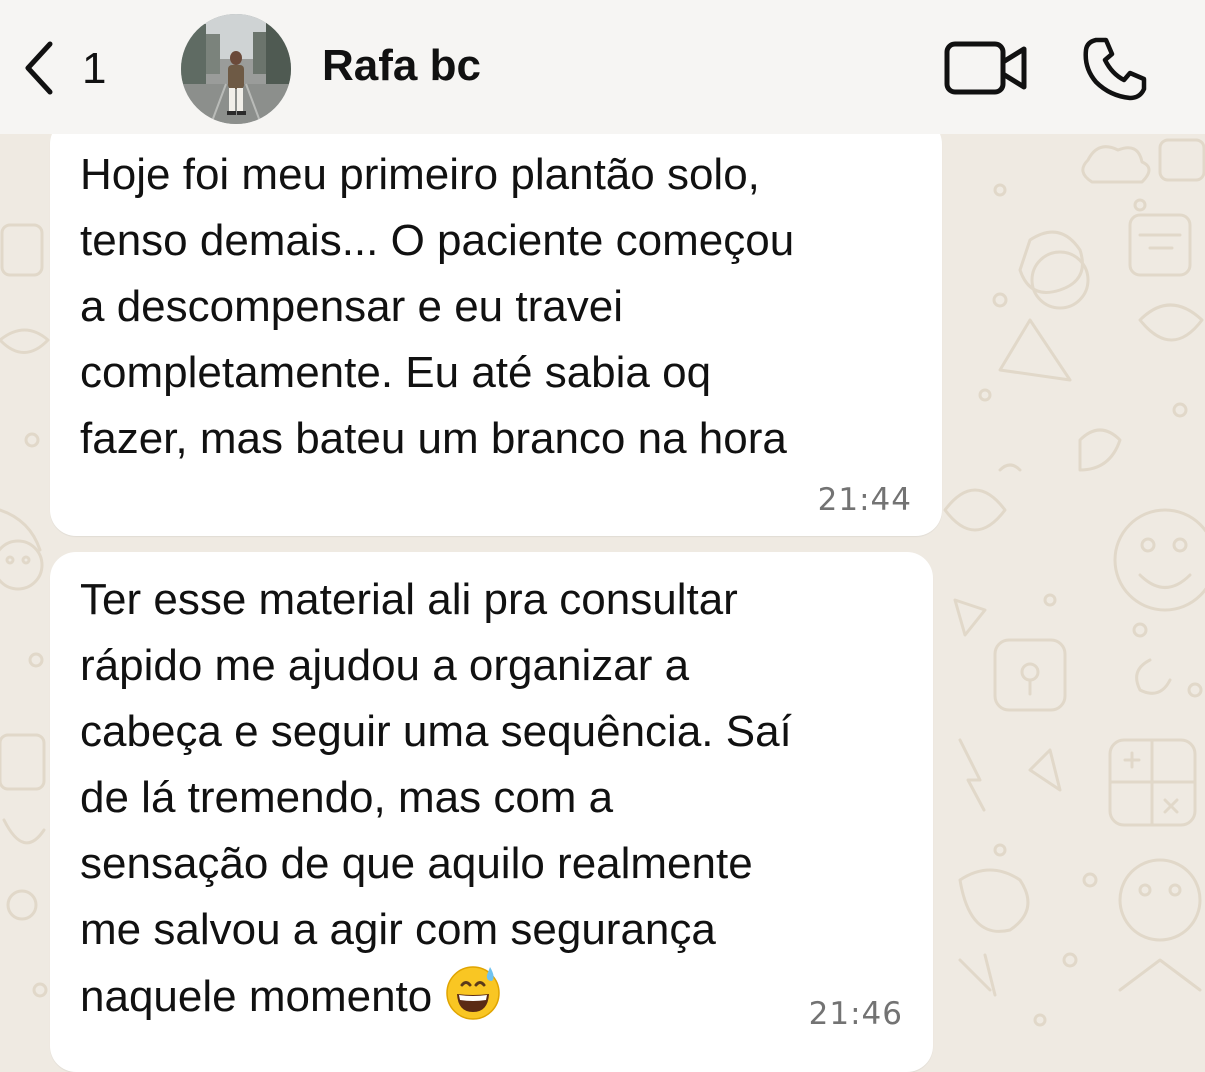  What do you see at coordinates (473, 993) in the screenshot?
I see `grinning-face-with-sweat-emoji` at bounding box center [473, 993].